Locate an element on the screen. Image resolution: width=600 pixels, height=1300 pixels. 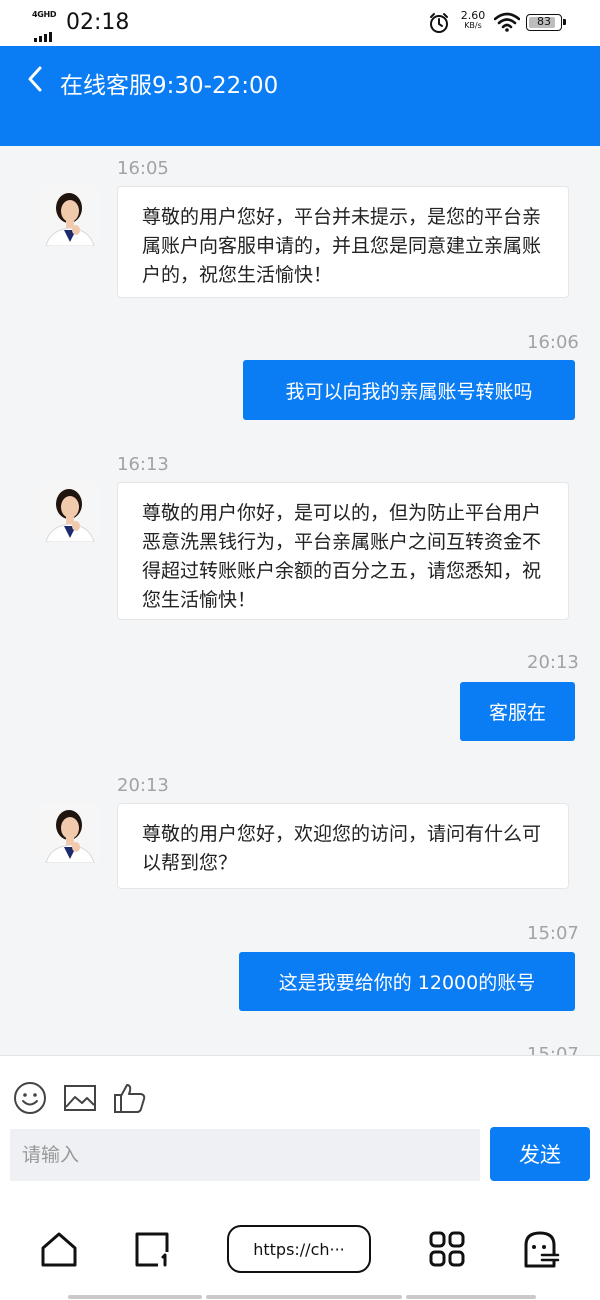
message-timestamp: 16:13 is located at coordinates (143, 464).